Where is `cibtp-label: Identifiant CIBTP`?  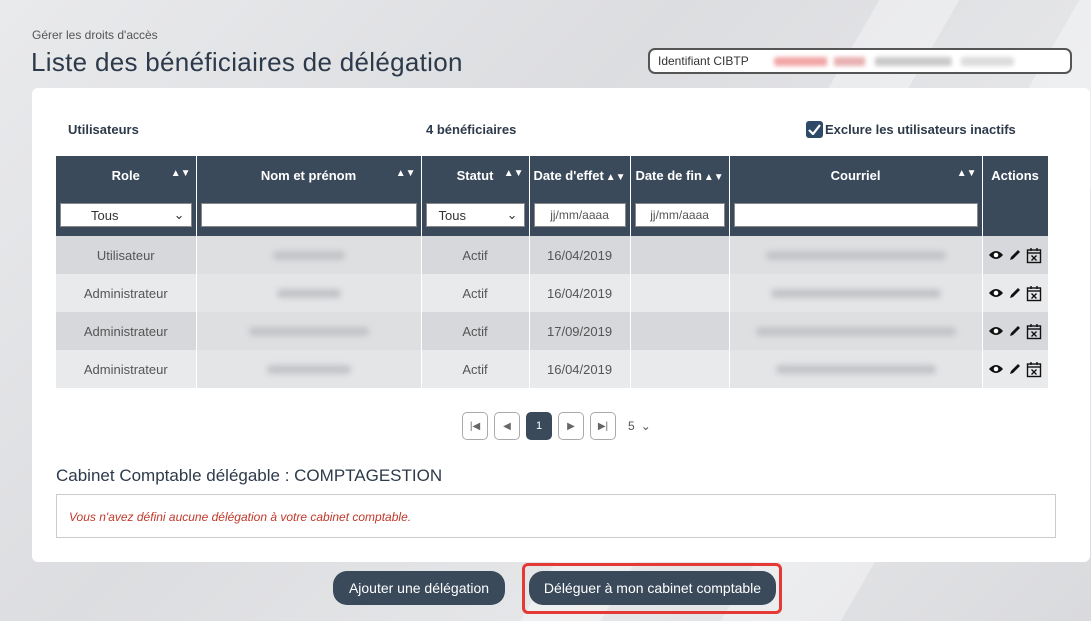 cibtp-label: Identifiant CIBTP is located at coordinates (703, 61).